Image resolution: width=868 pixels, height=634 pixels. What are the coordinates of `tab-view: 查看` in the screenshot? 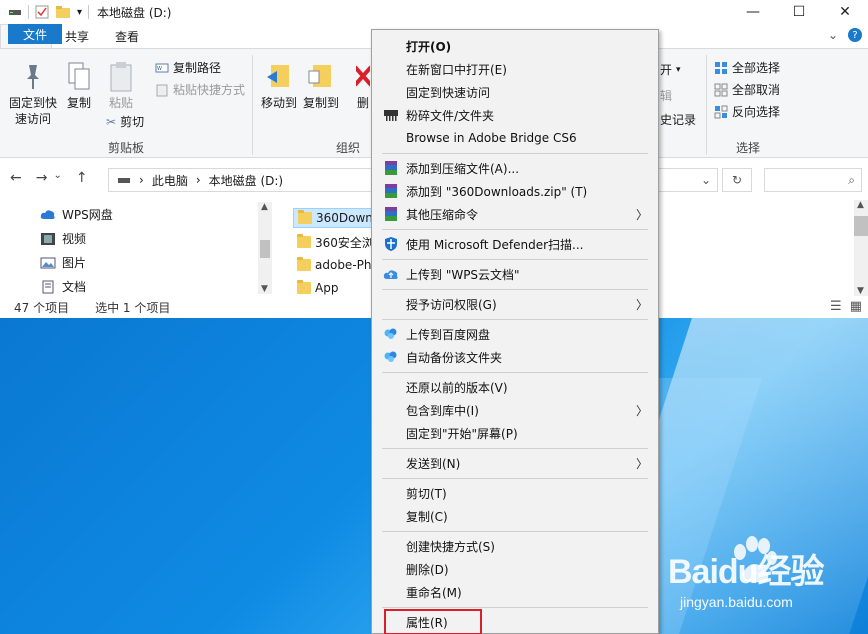 It's located at (127, 36).